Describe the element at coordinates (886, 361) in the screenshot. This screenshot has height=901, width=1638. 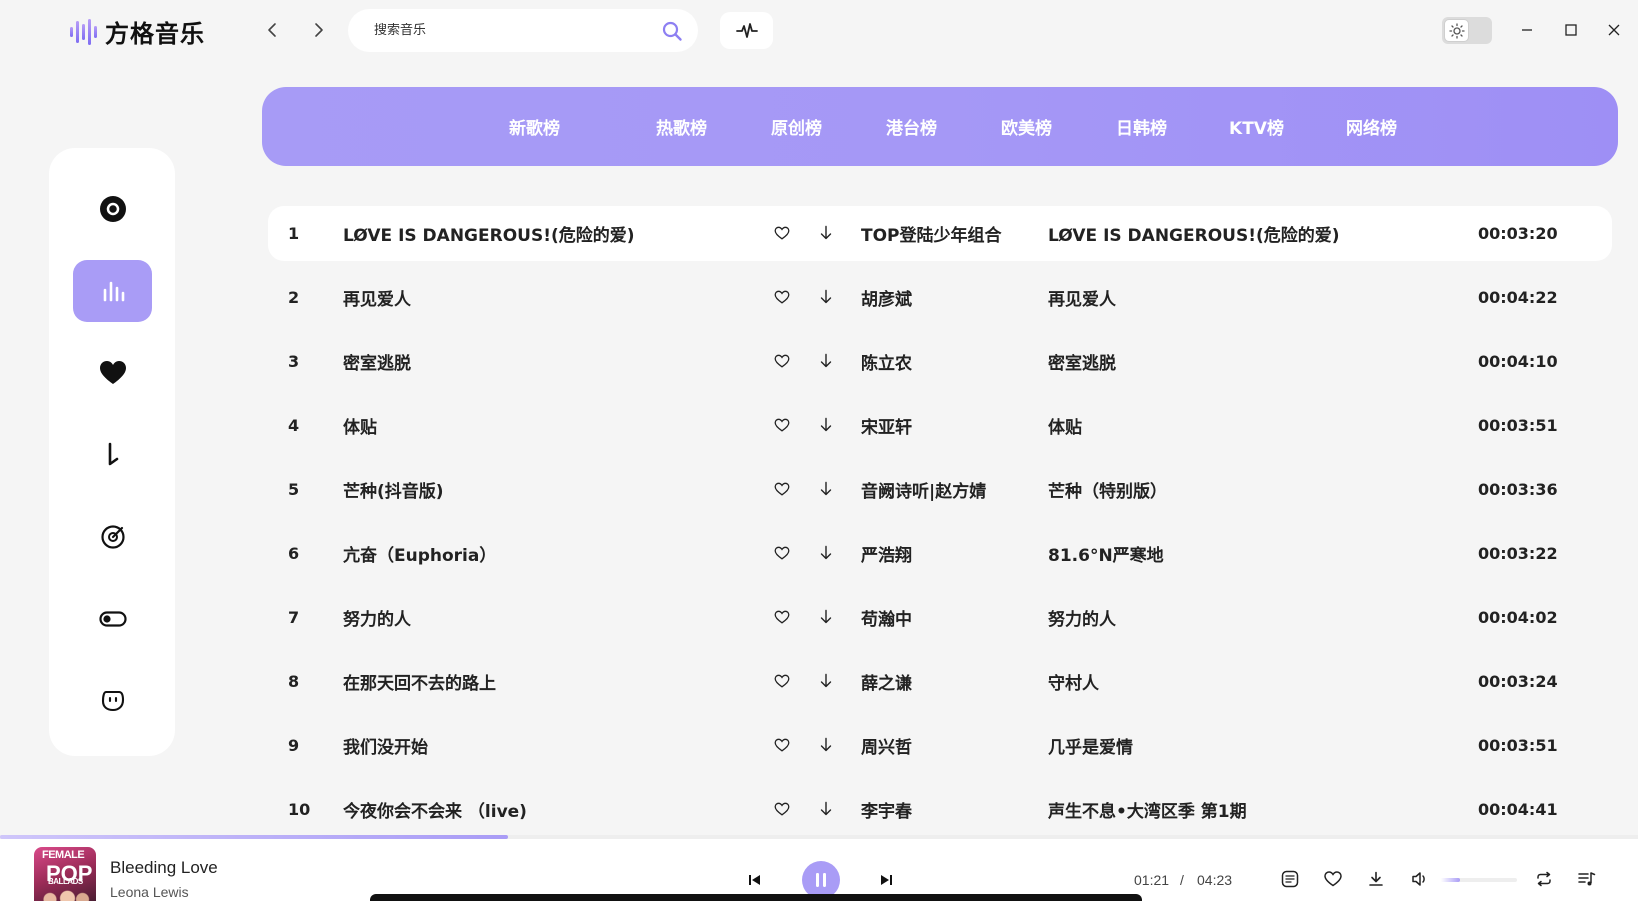
I see `song-artist: 陈立农` at that location.